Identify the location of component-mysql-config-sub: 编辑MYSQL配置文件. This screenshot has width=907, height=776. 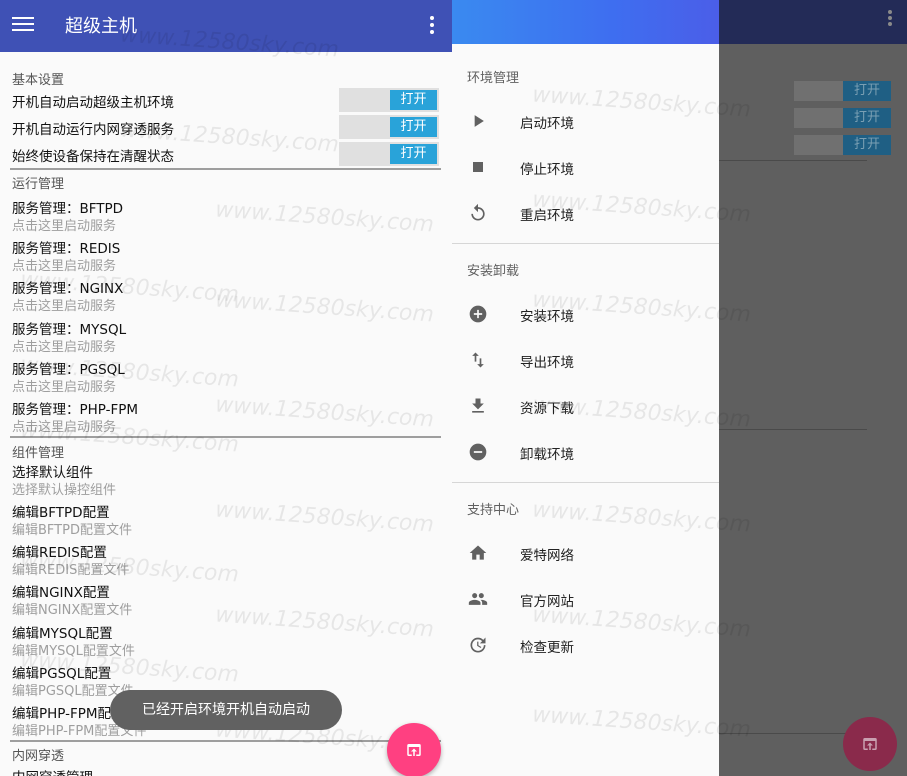
(73, 651).